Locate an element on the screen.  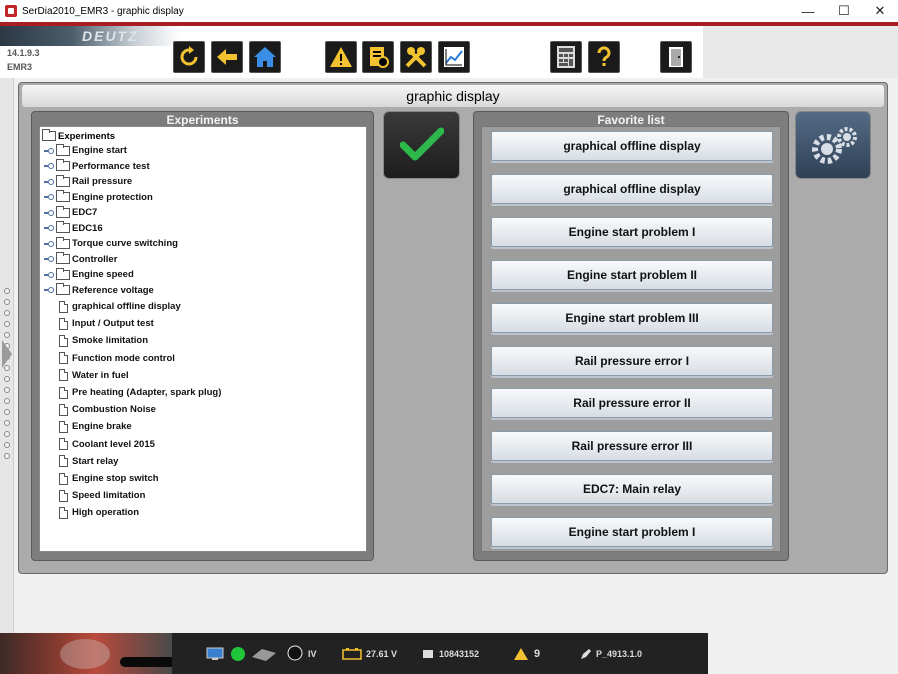
calculator-icon is located at coordinates (566, 57).